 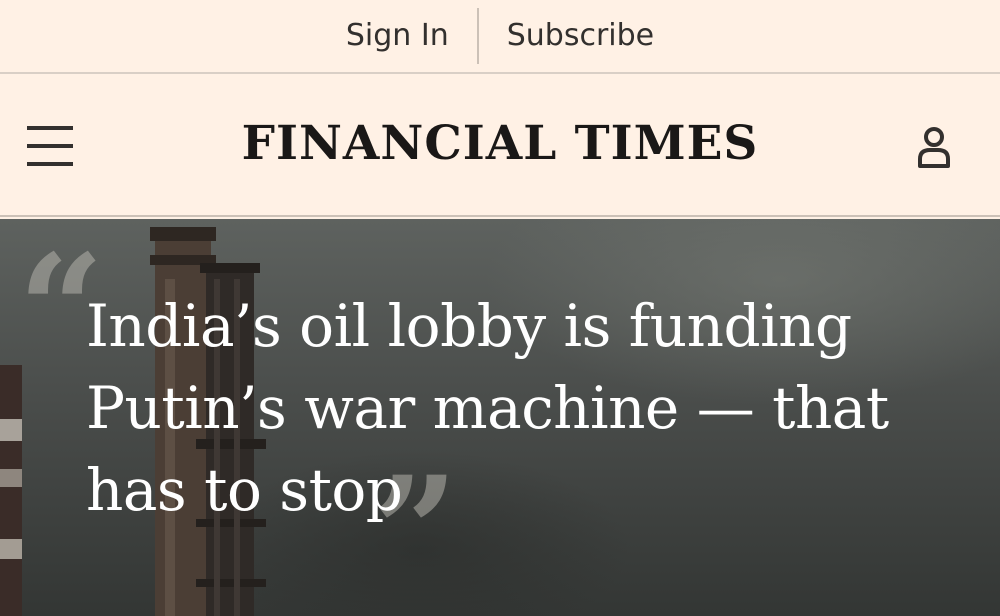 I want to click on user-account-icon, so click(x=934, y=148).